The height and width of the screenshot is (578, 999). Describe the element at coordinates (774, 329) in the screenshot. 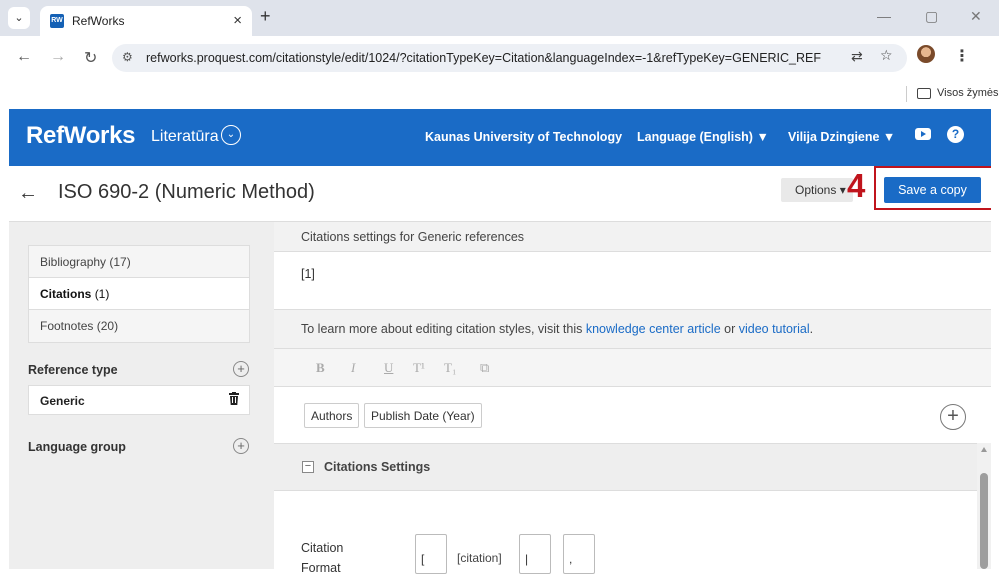

I see `video-tutorial-link: video tutorial` at that location.